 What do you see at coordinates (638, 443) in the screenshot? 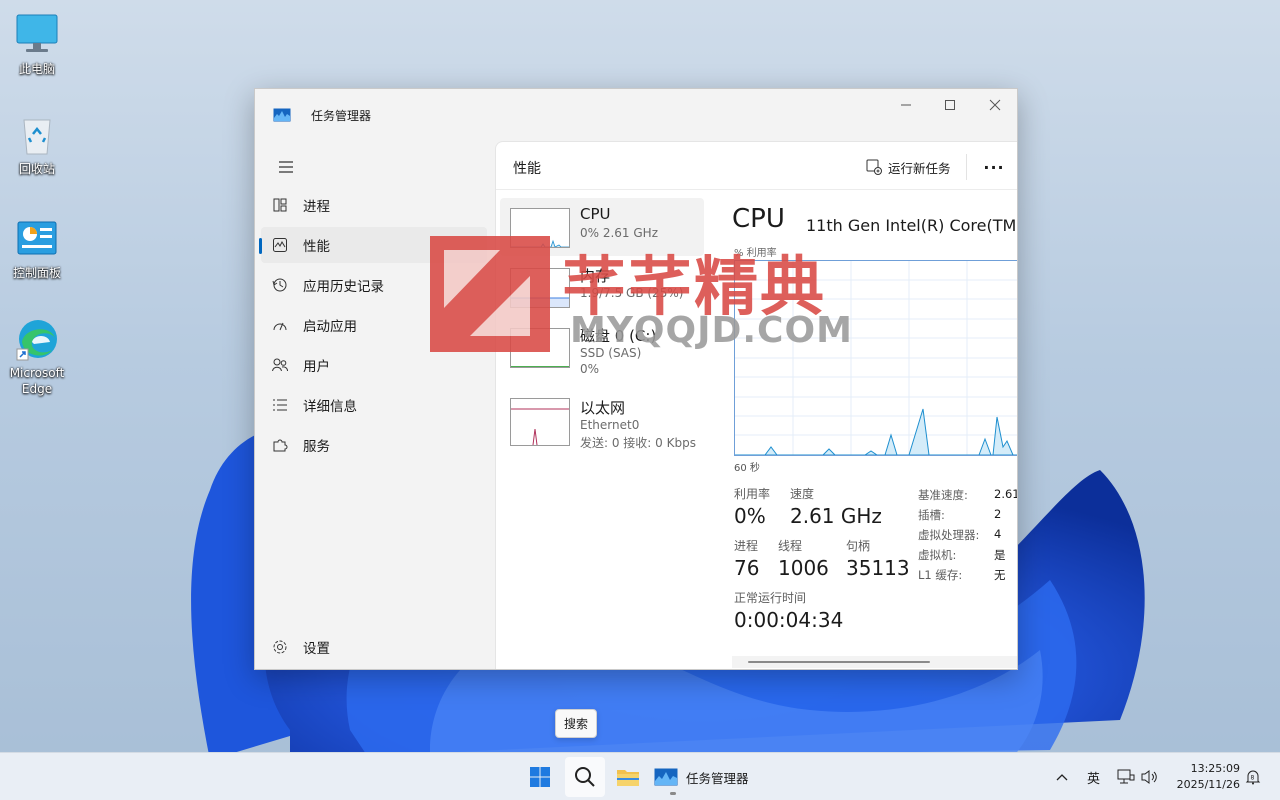
I see `resource-sub: 发送: 0 接收: 0 Kbps` at bounding box center [638, 443].